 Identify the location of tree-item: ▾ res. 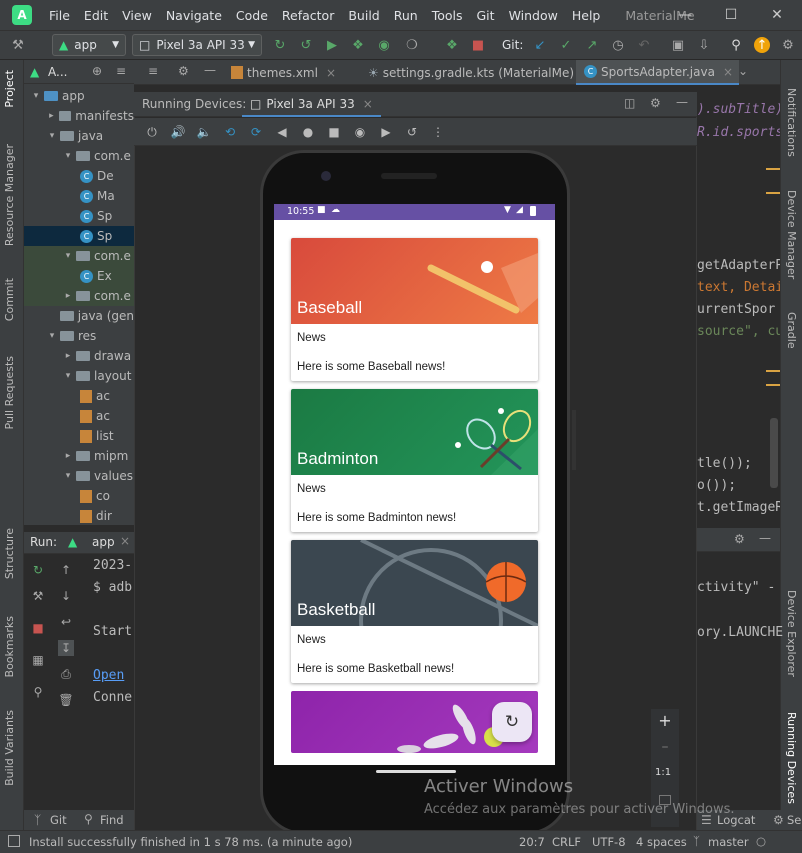
(79, 336).